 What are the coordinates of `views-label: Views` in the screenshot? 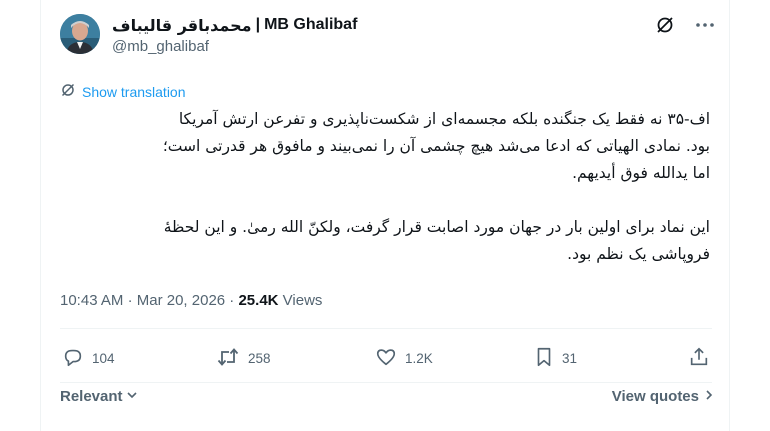 It's located at (302, 300).